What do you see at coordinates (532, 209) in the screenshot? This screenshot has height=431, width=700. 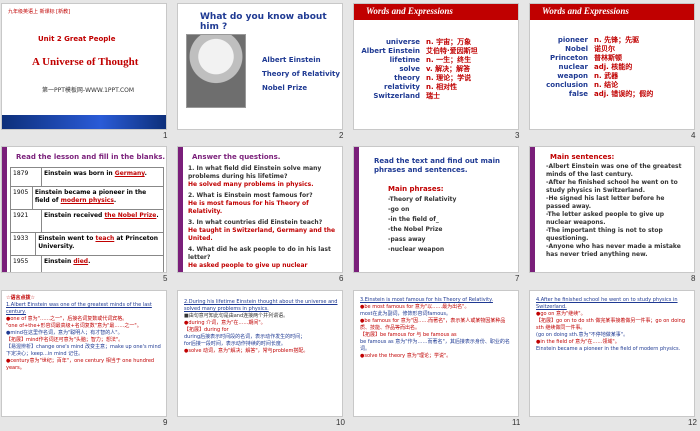 I see `slide8-left-bar` at bounding box center [532, 209].